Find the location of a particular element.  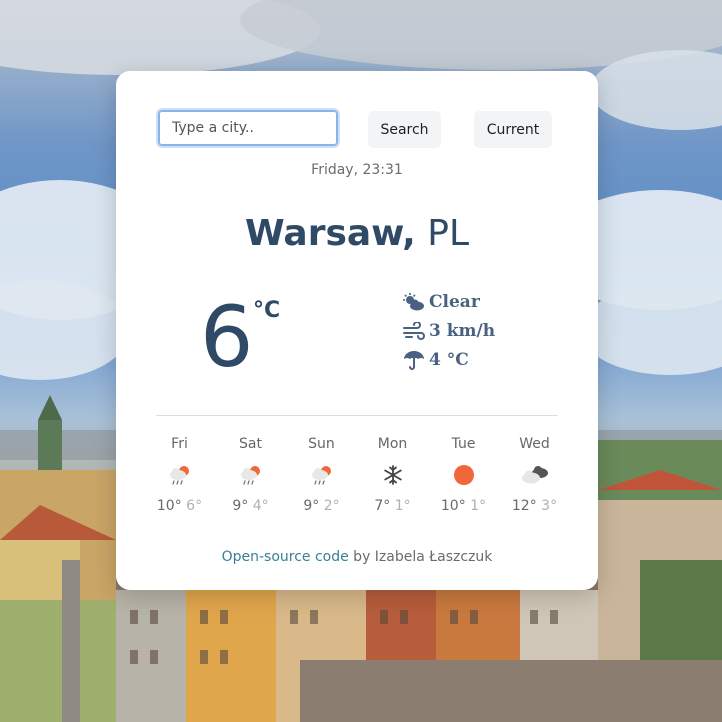

footer: Open-source code by Izabela Łaszczuk is located at coordinates (357, 557).